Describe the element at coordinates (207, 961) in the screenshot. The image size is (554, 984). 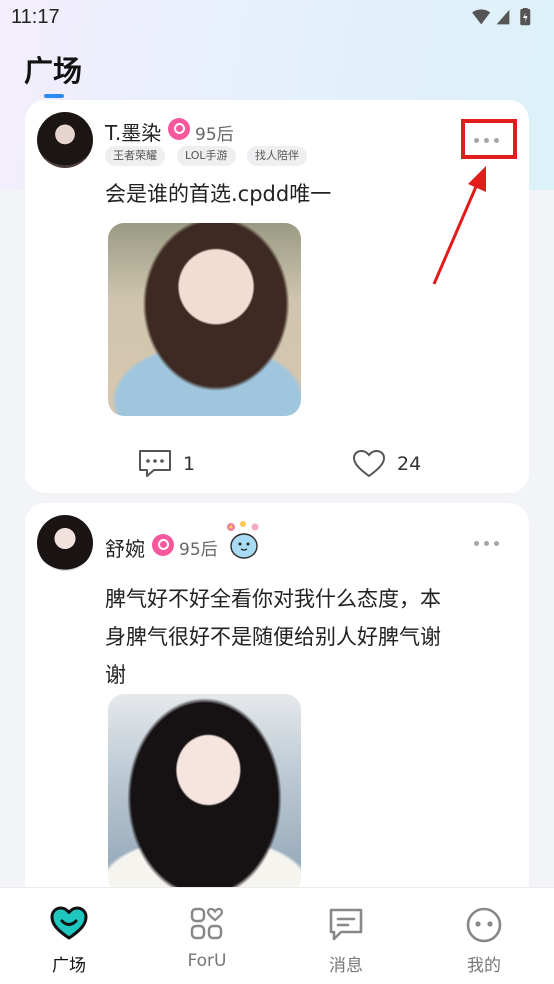
I see `tab-label: ForU` at that location.